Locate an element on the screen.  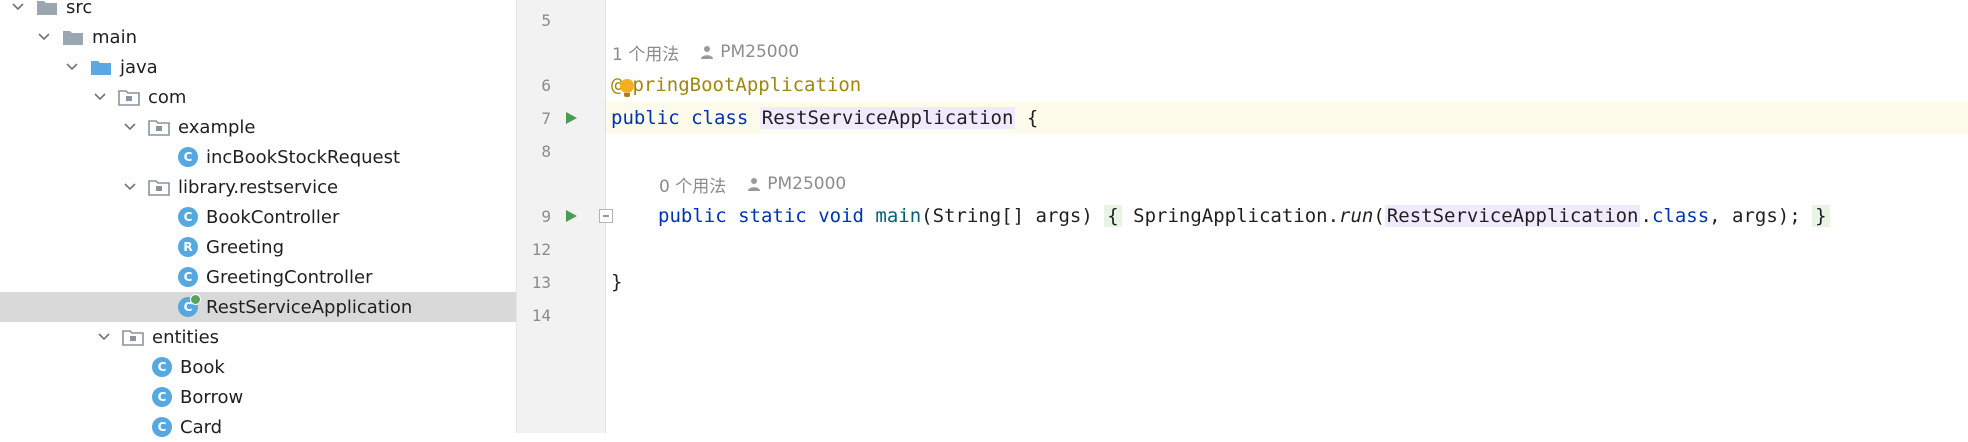
keyword-class: class is located at coordinates (720, 118).